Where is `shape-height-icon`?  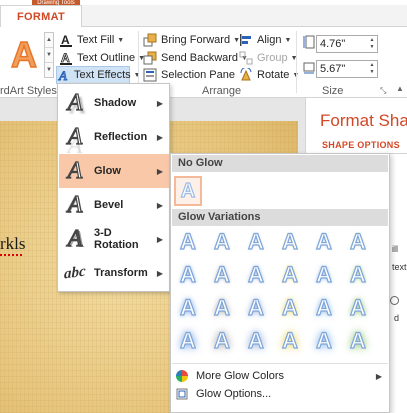 shape-height-icon is located at coordinates (309, 43).